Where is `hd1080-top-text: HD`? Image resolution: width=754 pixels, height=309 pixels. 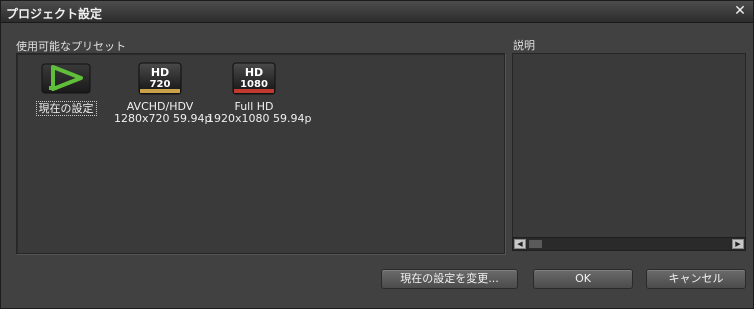
hd1080-top-text: HD is located at coordinates (254, 72).